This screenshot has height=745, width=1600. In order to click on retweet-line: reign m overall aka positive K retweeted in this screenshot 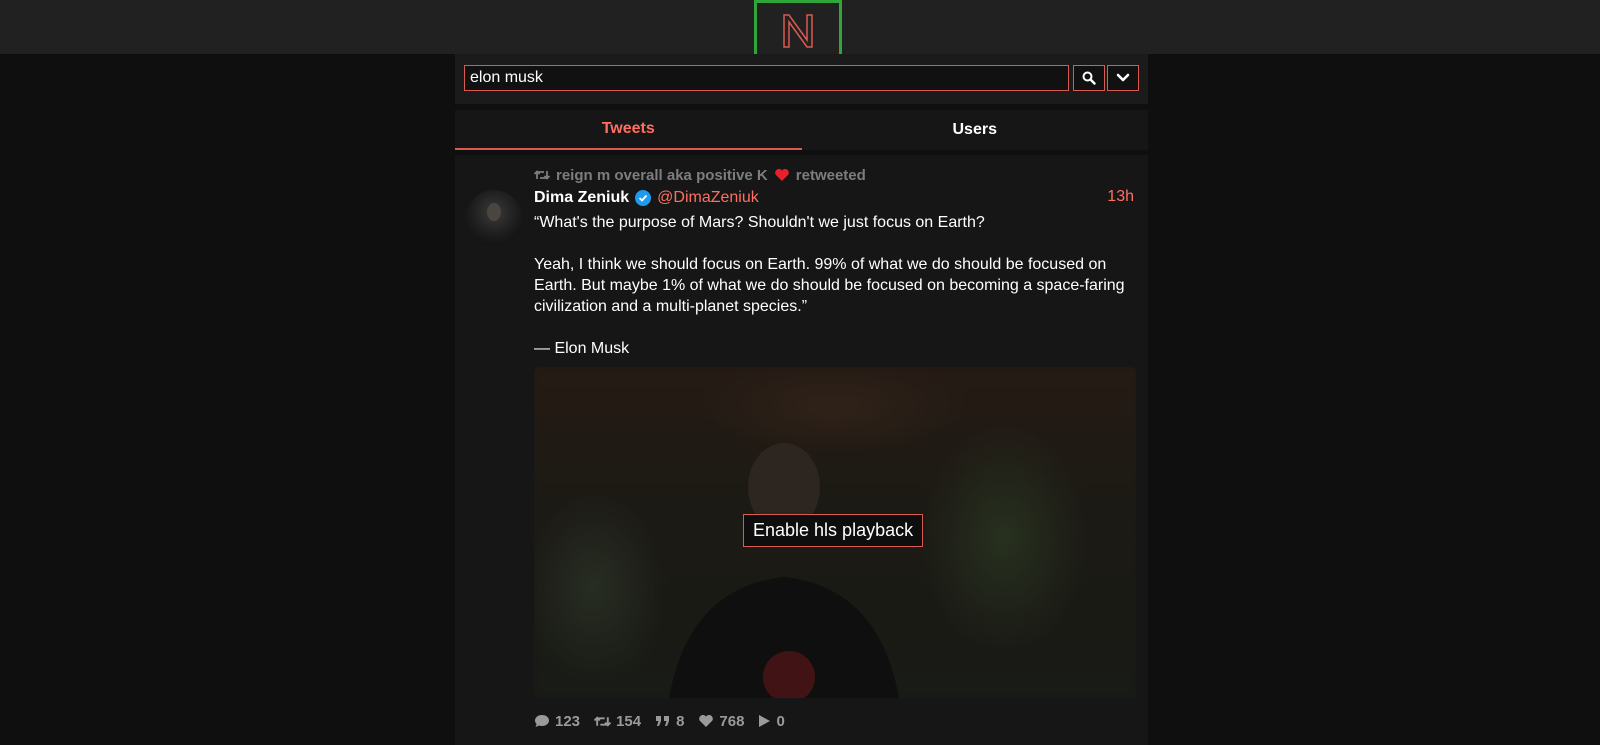, I will do `click(700, 175)`.